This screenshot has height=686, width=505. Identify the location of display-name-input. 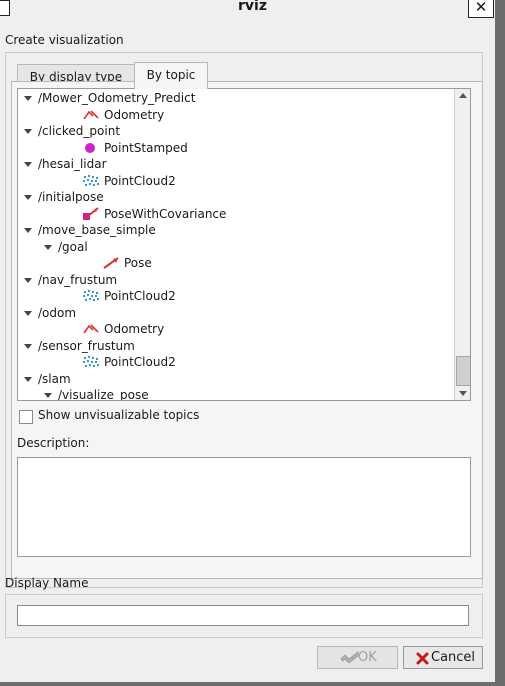
(243, 615).